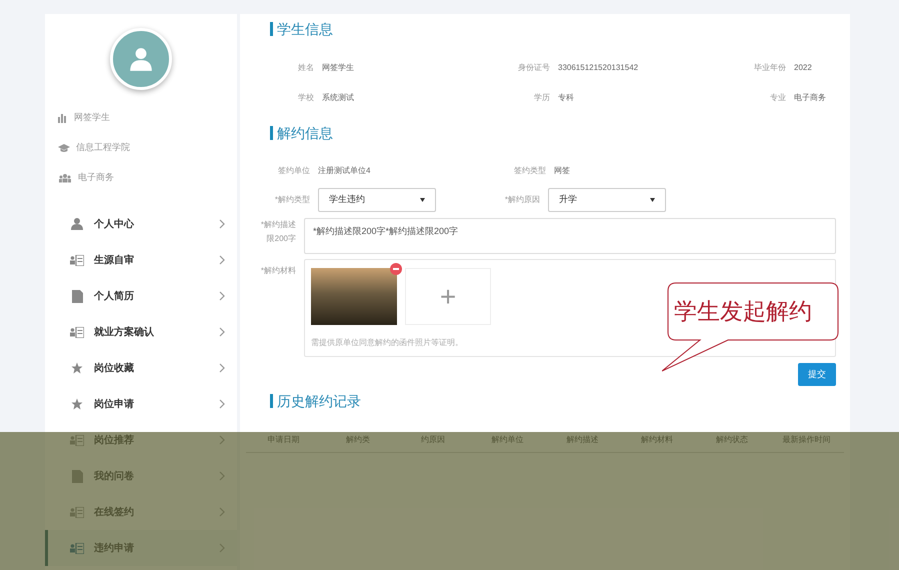  What do you see at coordinates (103, 147) in the screenshot?
I see `profile-text: 信息工程学院` at bounding box center [103, 147].